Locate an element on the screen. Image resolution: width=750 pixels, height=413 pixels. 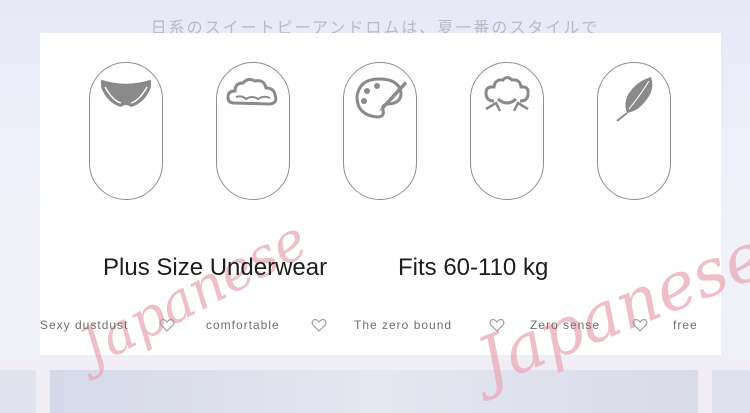
pill-cotton is located at coordinates (507, 131).